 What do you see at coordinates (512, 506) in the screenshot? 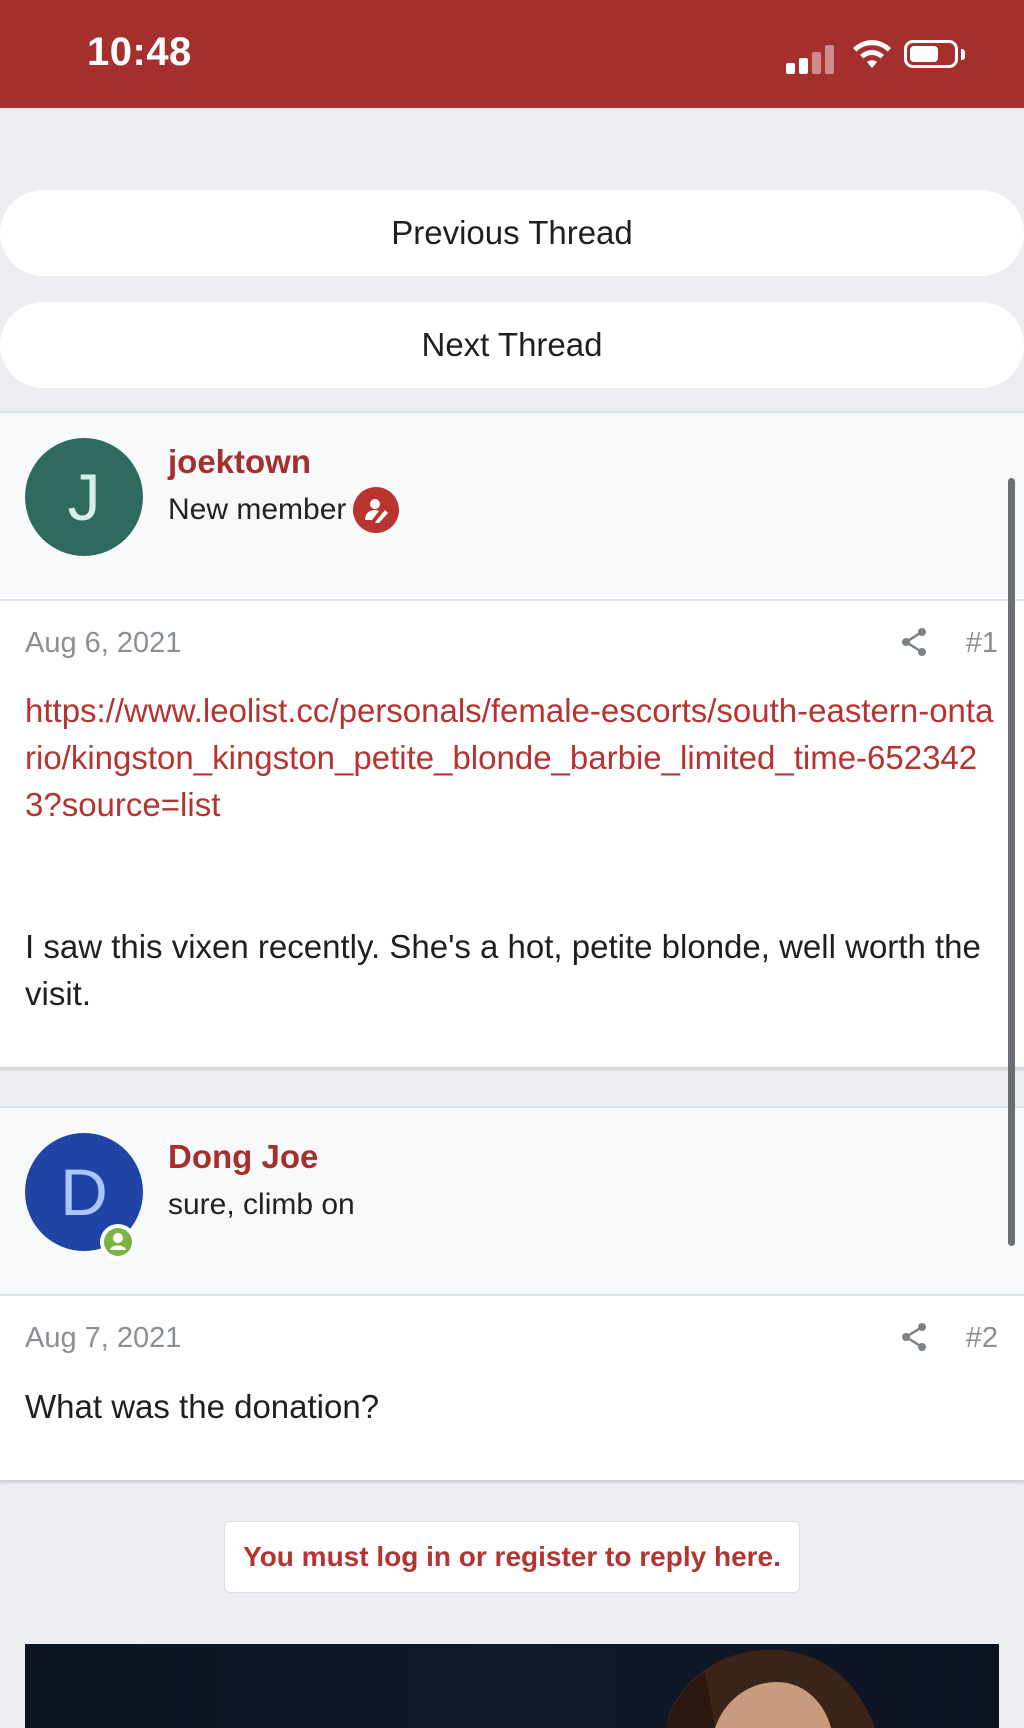
I see `post-author-block: J joektown New member` at bounding box center [512, 506].